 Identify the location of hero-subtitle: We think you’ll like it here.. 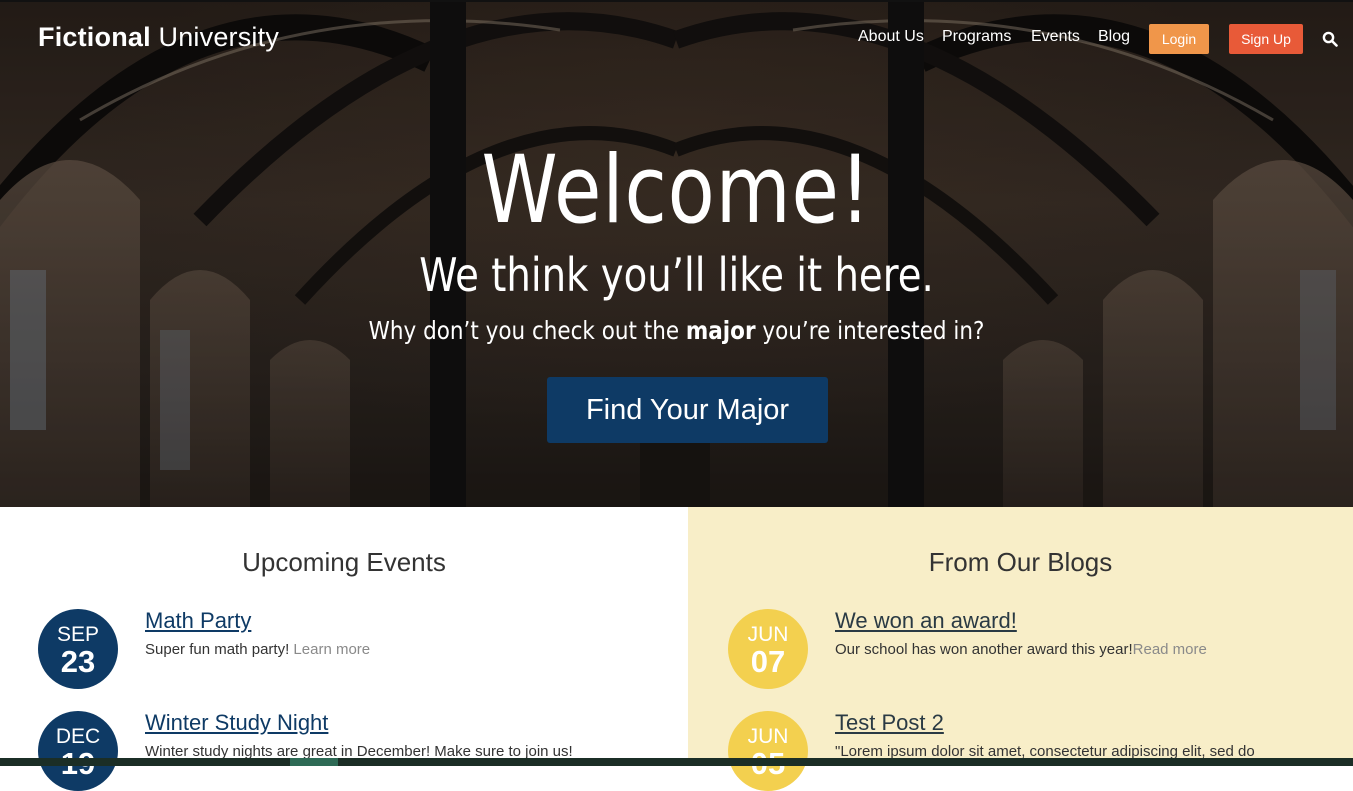
(676, 275).